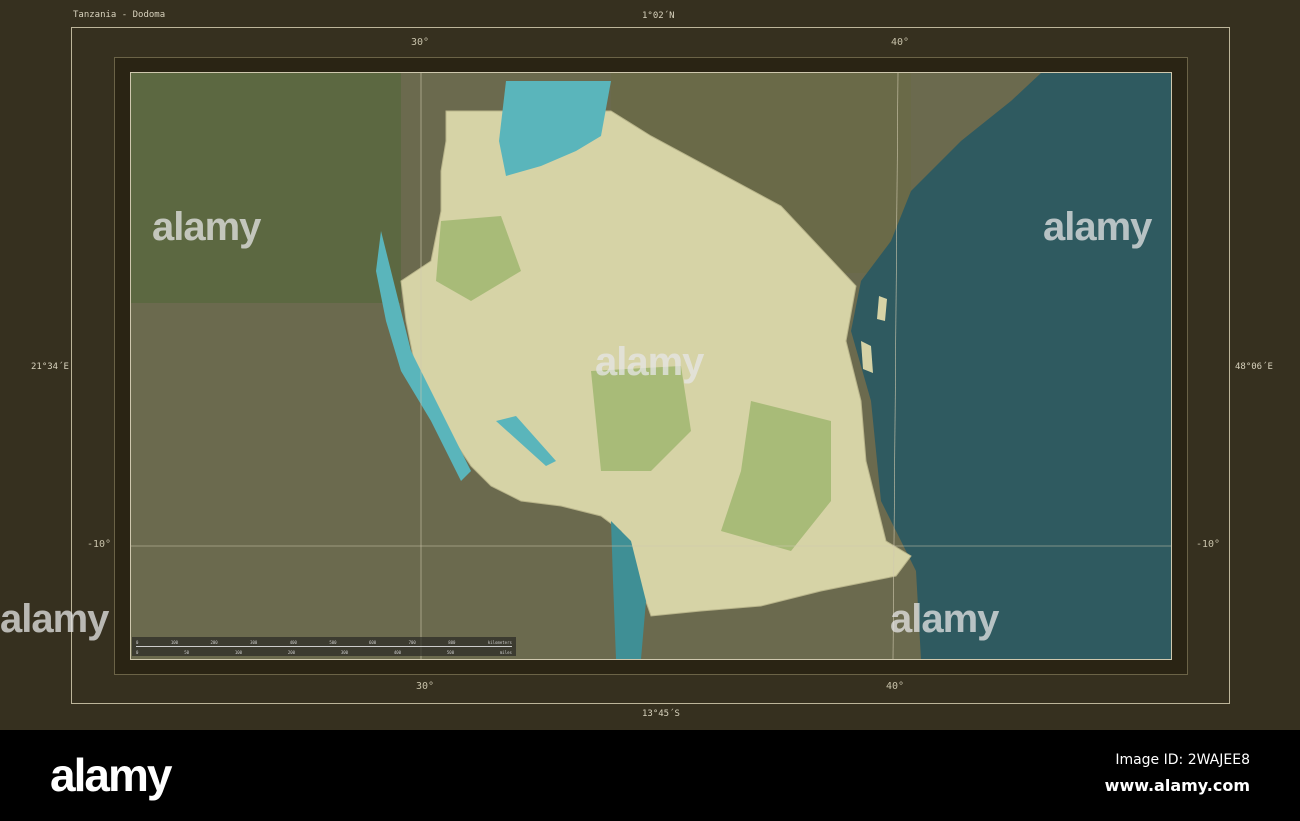  Describe the element at coordinates (187, 652) in the screenshot. I see `scale-mi-1: 50` at that location.